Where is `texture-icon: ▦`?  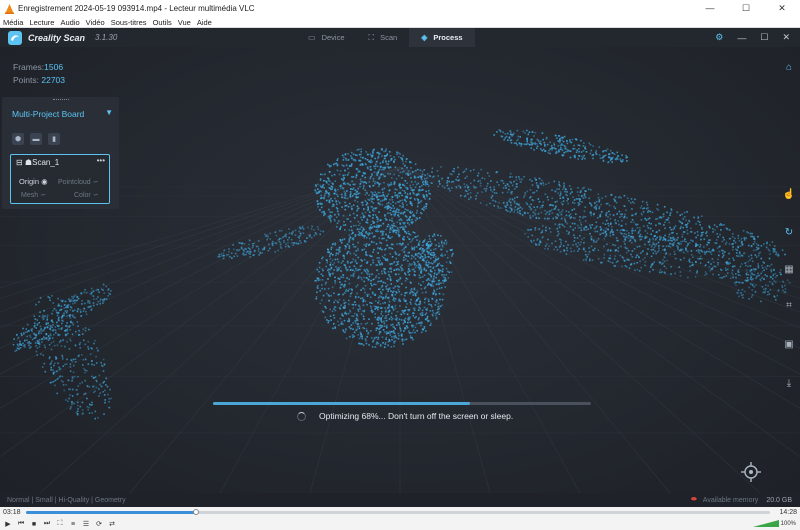
texture-icon: ▦ is located at coordinates (789, 269).